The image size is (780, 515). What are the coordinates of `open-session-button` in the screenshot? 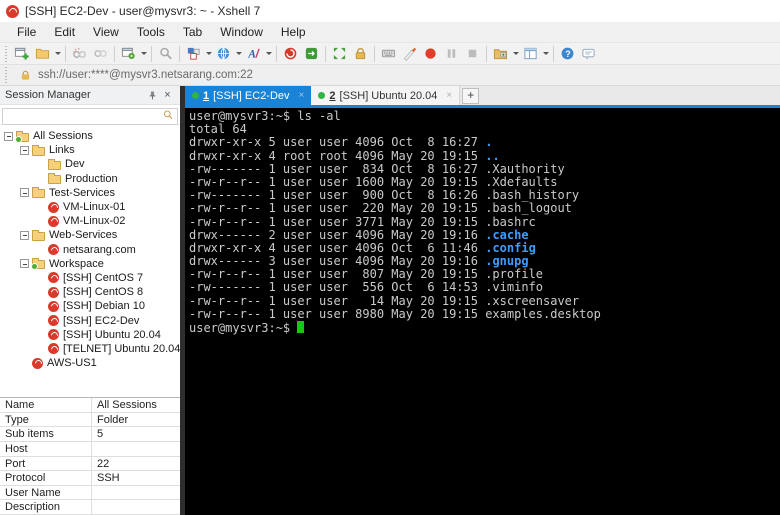 It's located at (42, 53).